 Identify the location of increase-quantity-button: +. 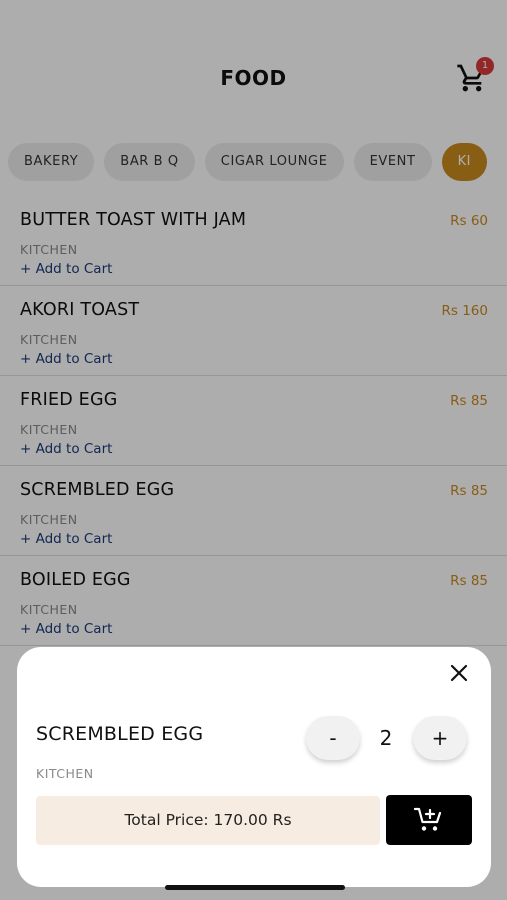
(440, 738).